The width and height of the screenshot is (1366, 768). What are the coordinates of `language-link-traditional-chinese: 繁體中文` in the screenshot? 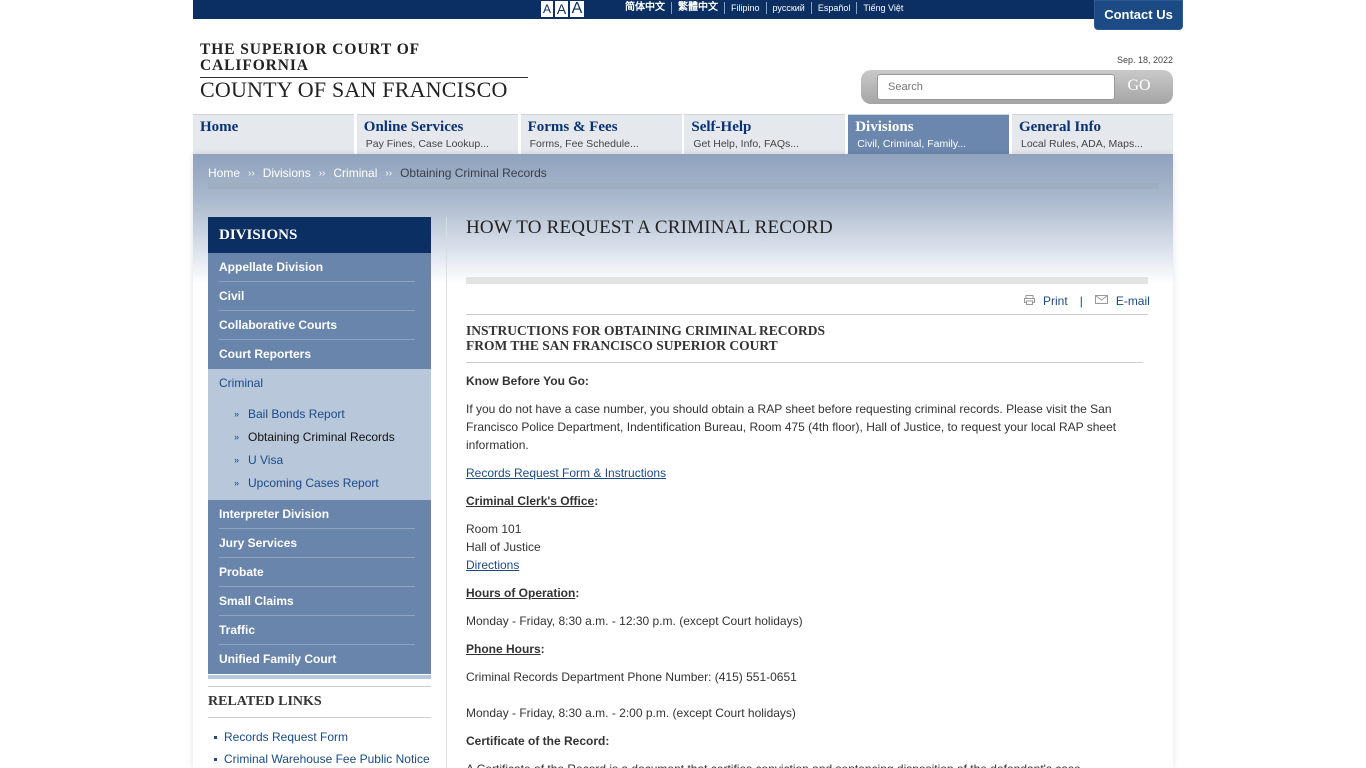 It's located at (698, 8).